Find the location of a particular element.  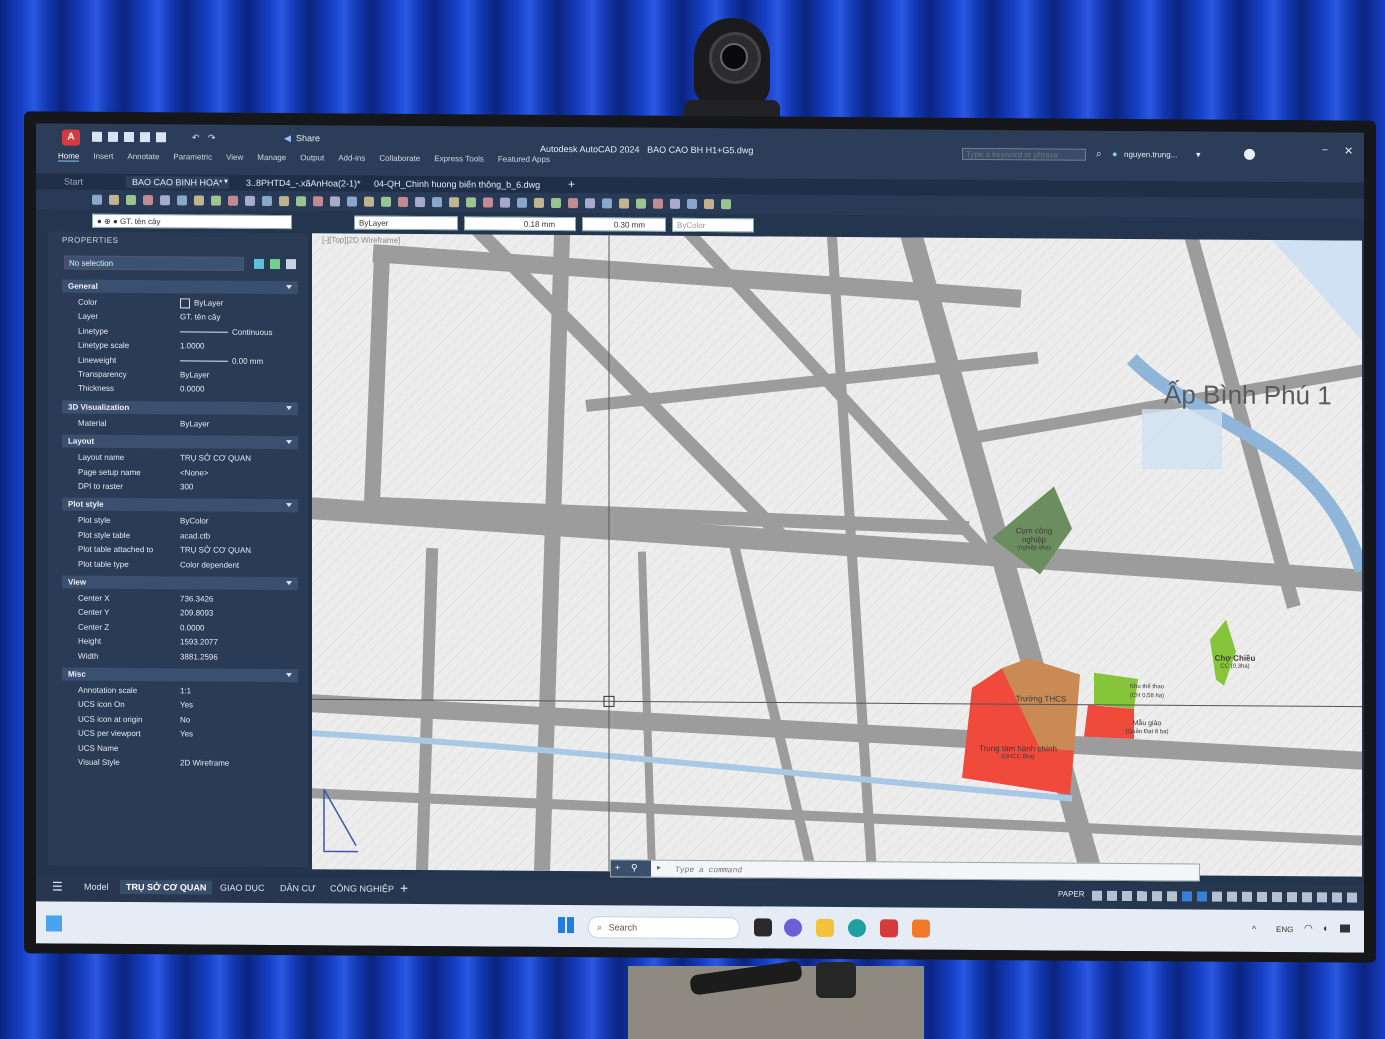

saveas-icon is located at coordinates (145, 137).